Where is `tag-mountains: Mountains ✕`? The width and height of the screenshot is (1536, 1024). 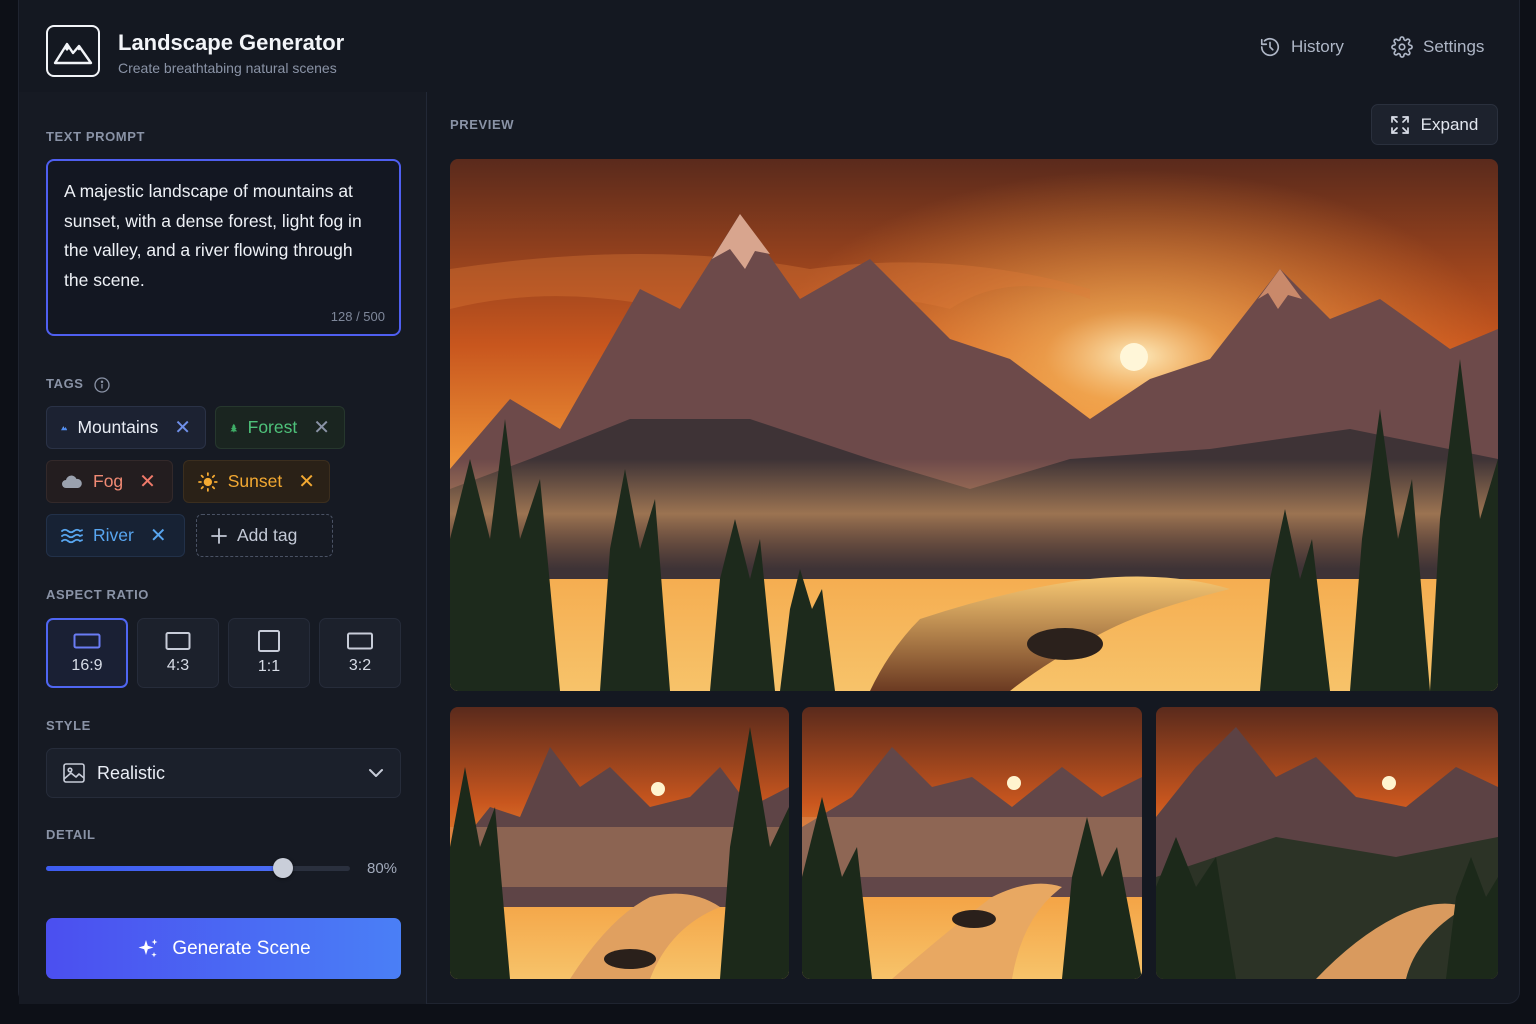
tag-mountains: Mountains ✕ is located at coordinates (126, 427).